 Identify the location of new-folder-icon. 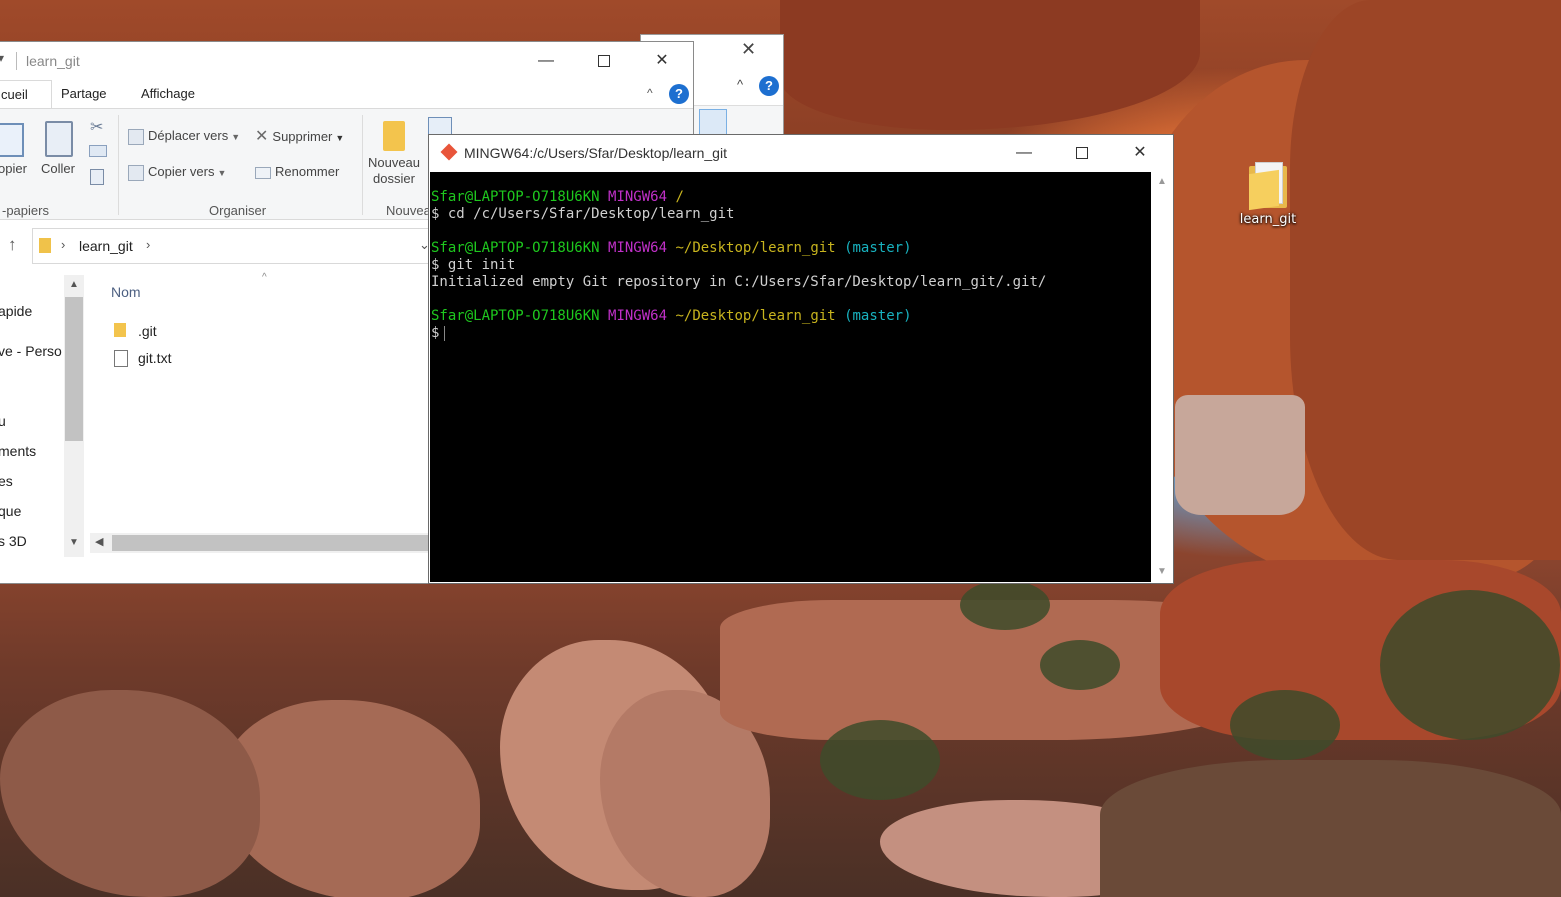
(394, 136).